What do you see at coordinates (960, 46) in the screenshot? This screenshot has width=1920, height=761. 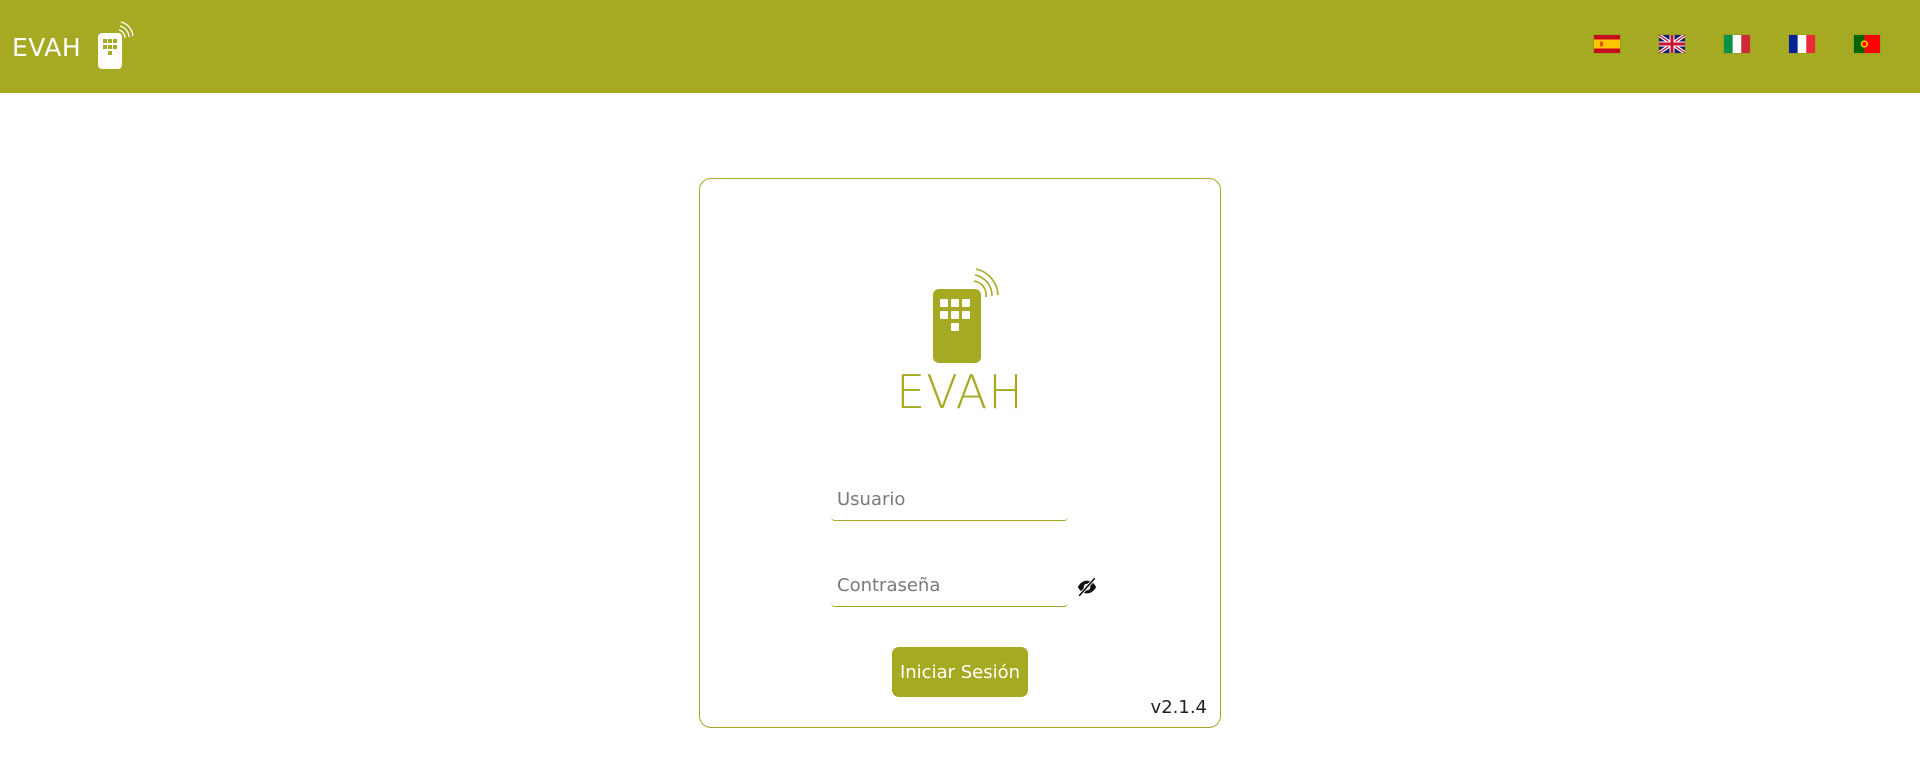 I see `top-navbar: EVAH` at bounding box center [960, 46].